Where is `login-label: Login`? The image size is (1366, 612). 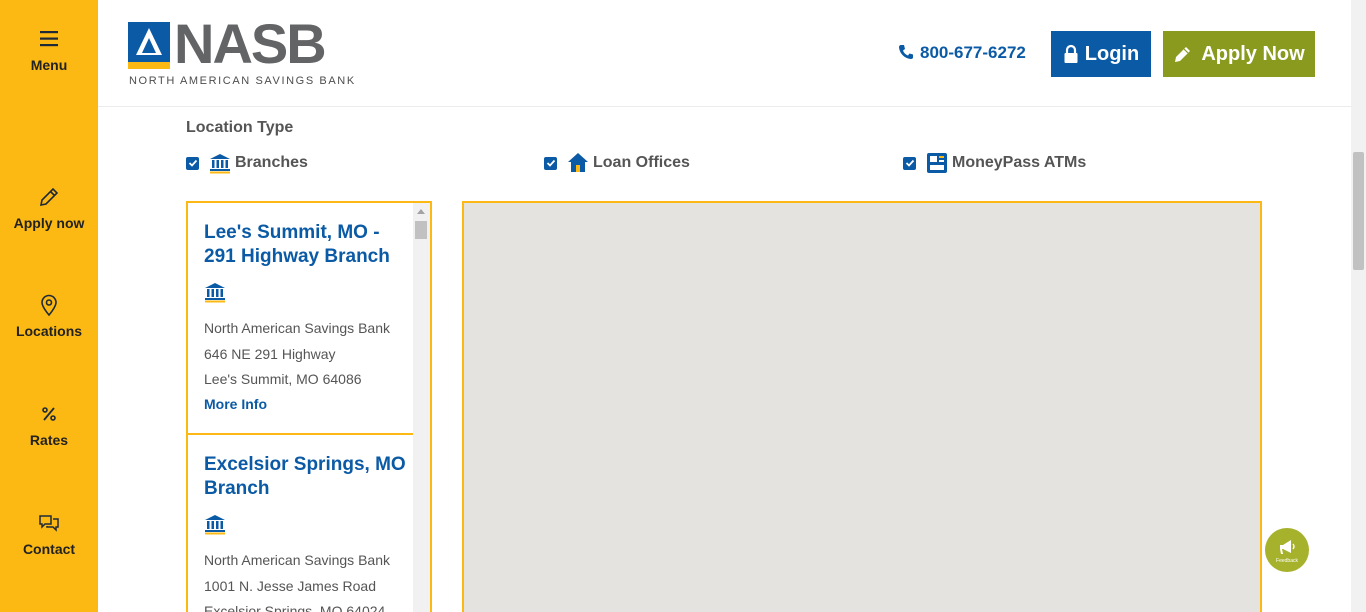 login-label: Login is located at coordinates (1112, 53).